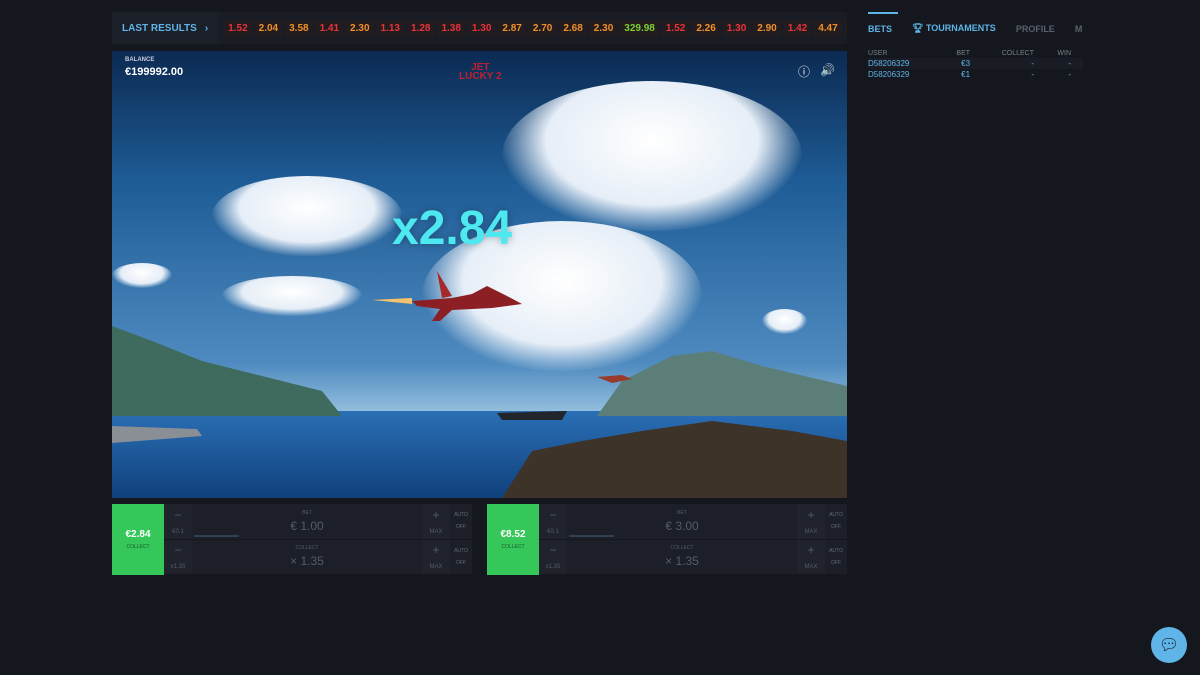 This screenshot has width=1200, height=675. What do you see at coordinates (390, 28) in the screenshot?
I see `result-chip: 1.13` at bounding box center [390, 28].